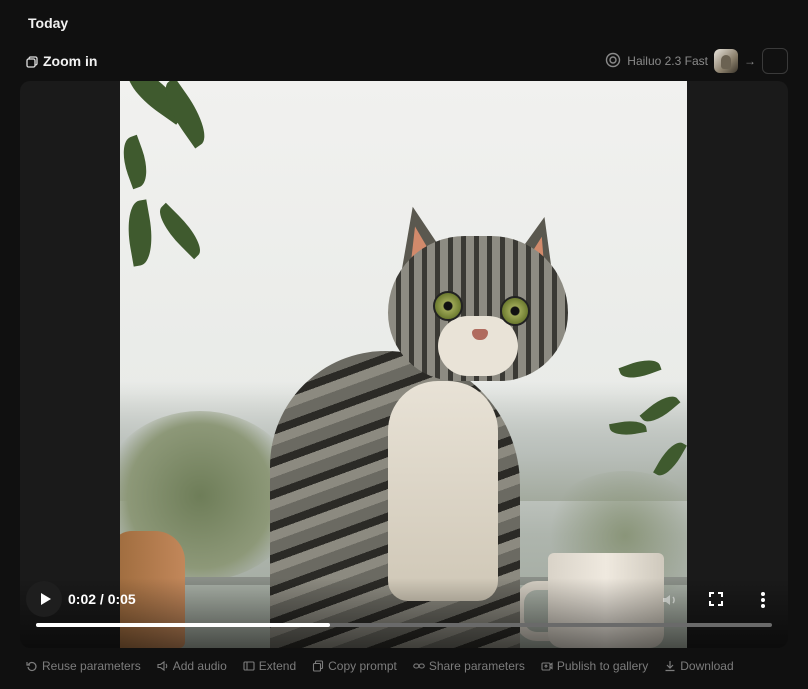  I want to click on task-header: Zoom in Hailuo 2.3 Fast →, so click(407, 61).